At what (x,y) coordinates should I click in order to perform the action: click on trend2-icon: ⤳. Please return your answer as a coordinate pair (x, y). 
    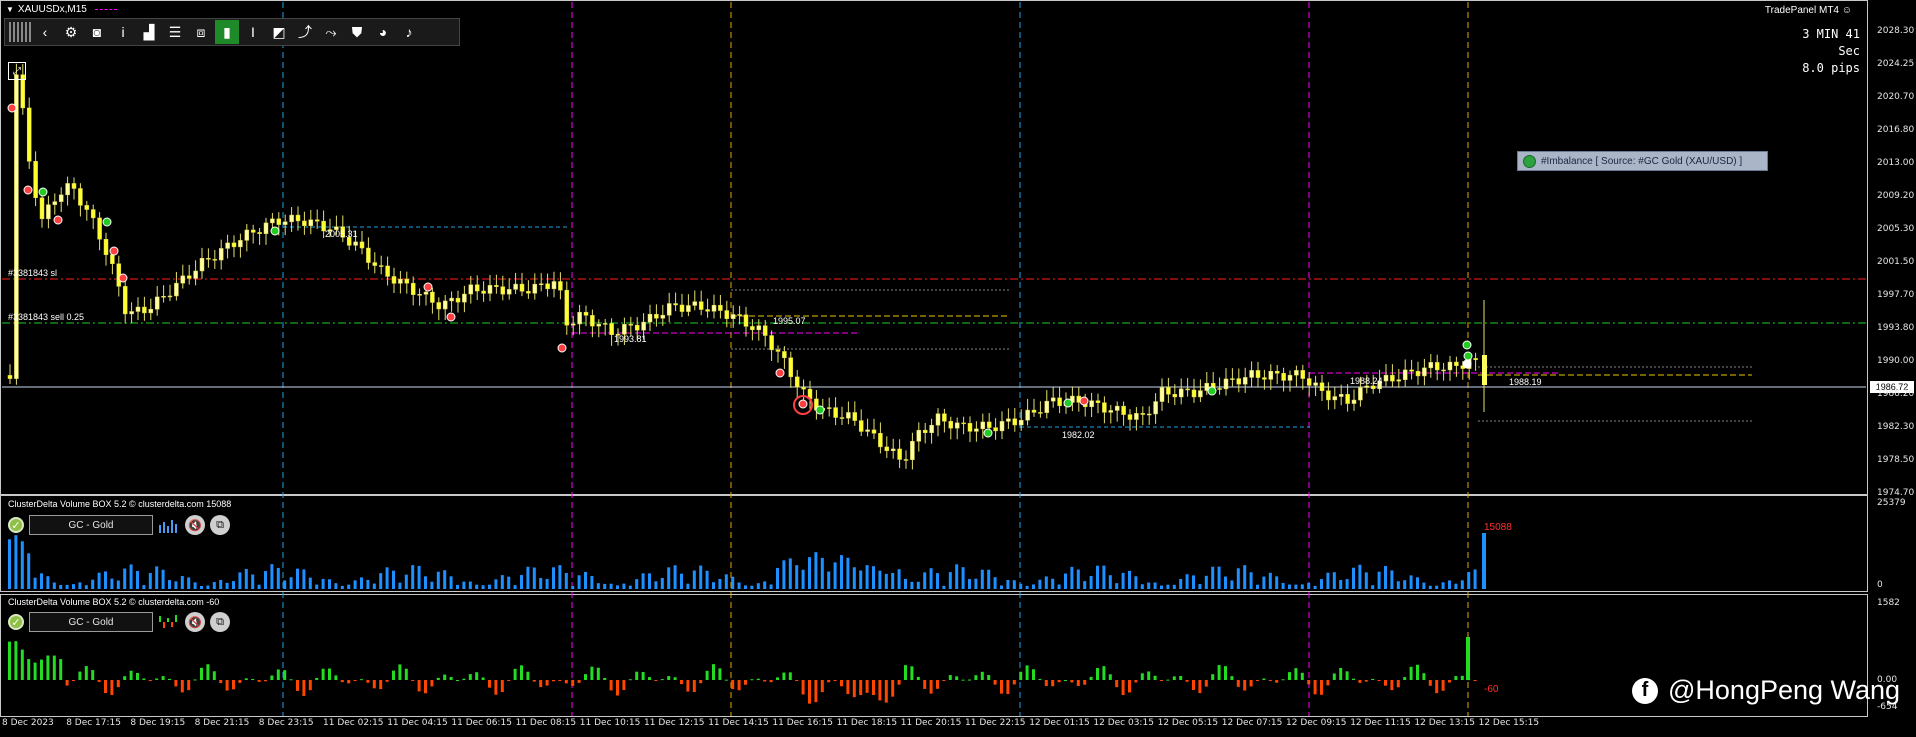
    Looking at the image, I should click on (331, 32).